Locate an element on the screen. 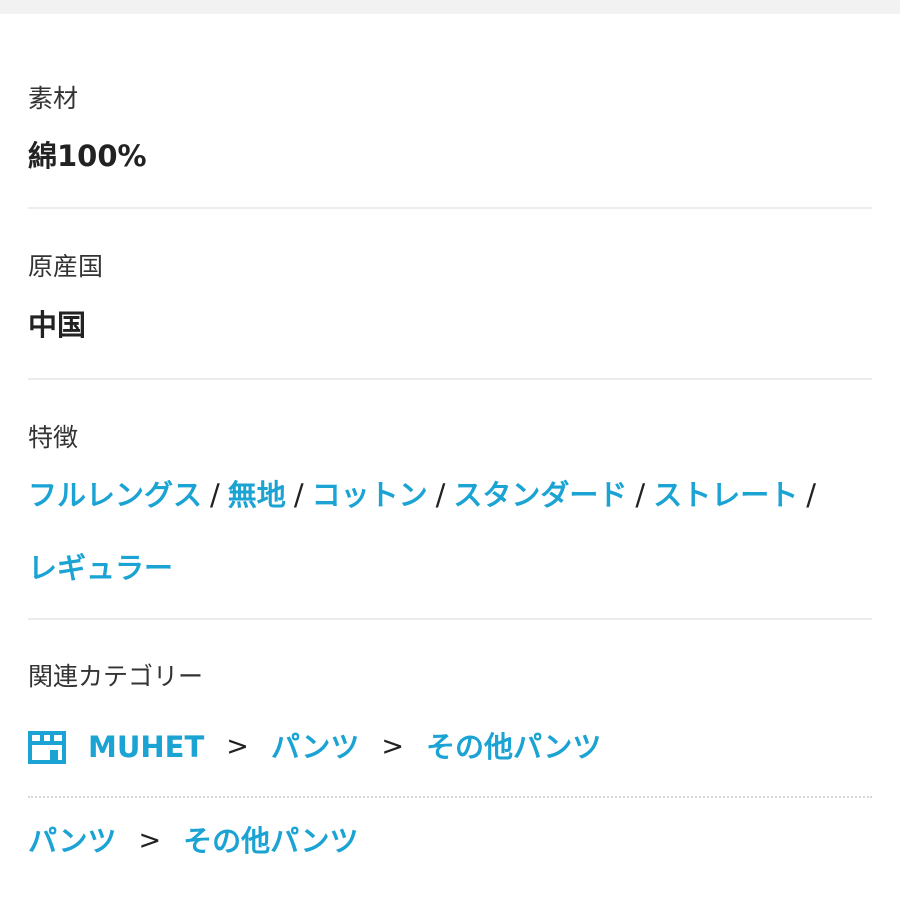 The height and width of the screenshot is (900, 900). origin-label: 原産国 is located at coordinates (66, 266).